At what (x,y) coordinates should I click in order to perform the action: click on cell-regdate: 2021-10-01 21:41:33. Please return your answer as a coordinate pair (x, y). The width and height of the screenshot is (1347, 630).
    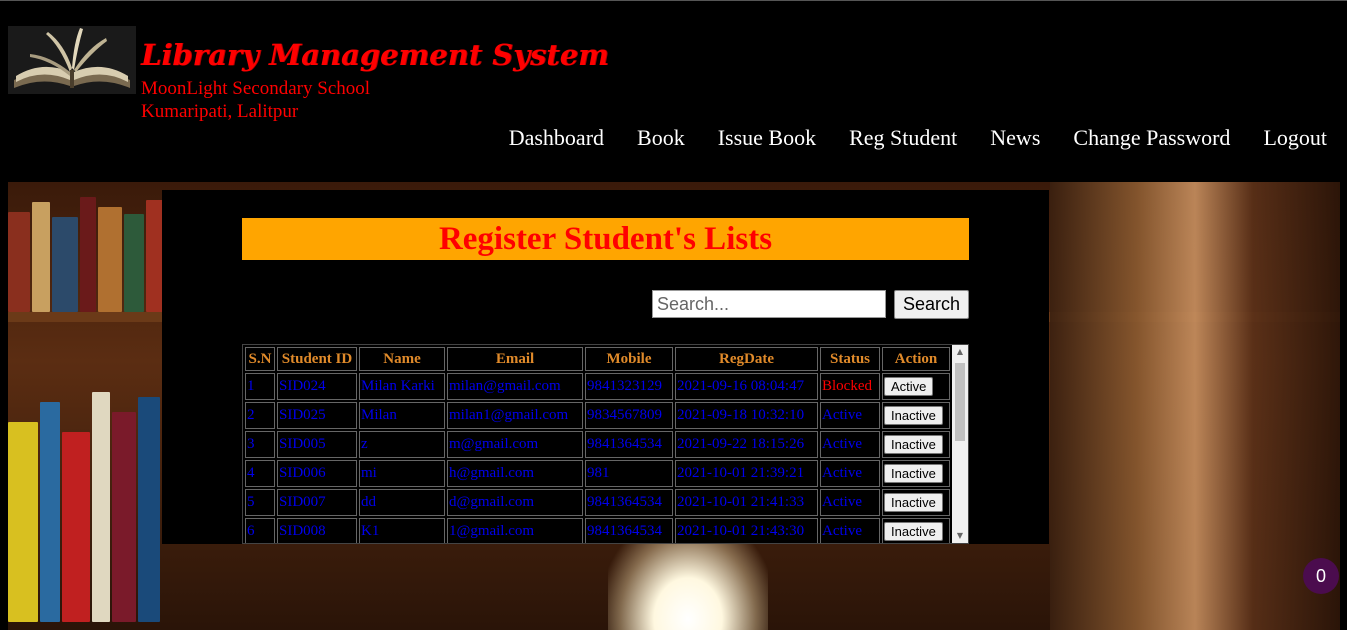
    Looking at the image, I should click on (746, 502).